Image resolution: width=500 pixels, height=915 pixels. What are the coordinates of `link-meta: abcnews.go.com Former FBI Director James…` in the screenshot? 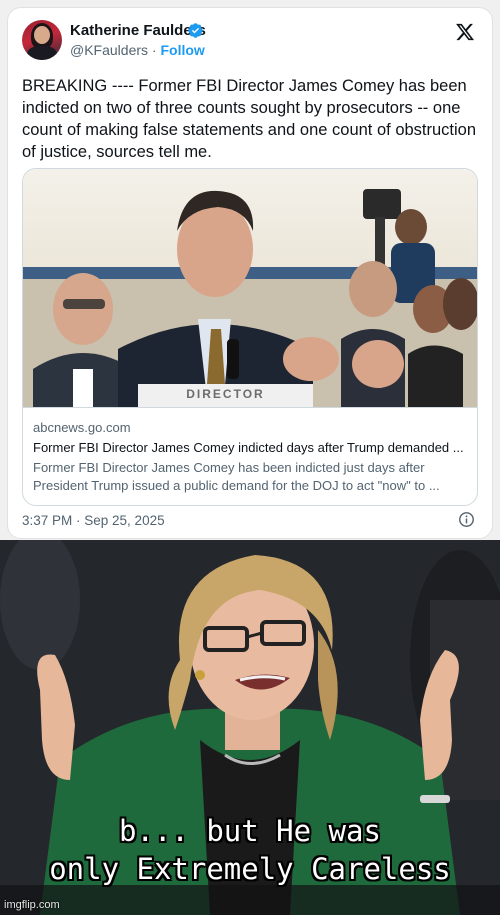 It's located at (250, 456).